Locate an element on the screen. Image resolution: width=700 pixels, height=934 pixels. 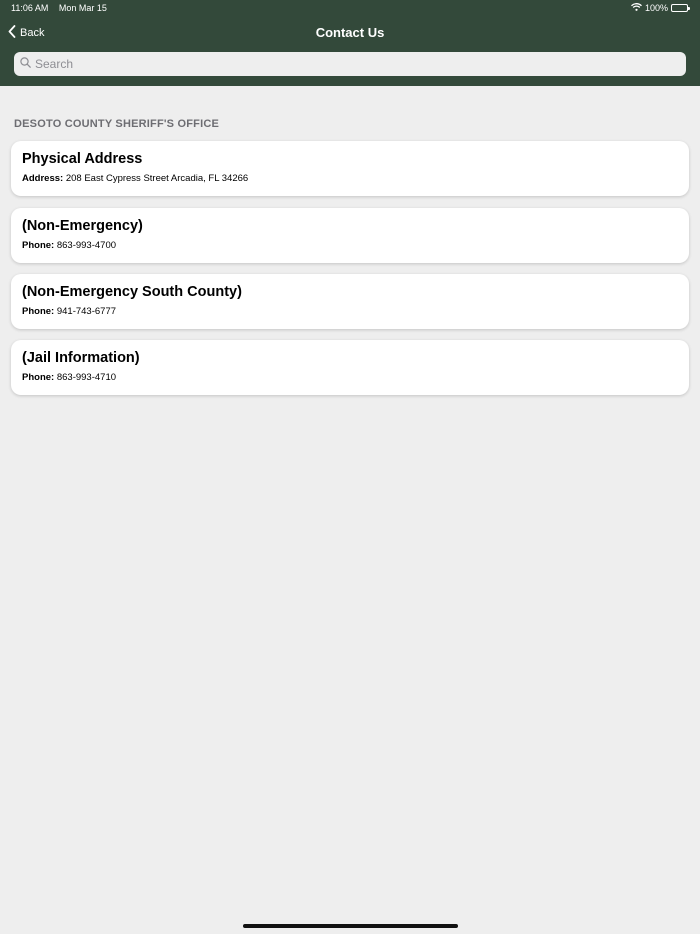
home-indicator is located at coordinates (350, 926).